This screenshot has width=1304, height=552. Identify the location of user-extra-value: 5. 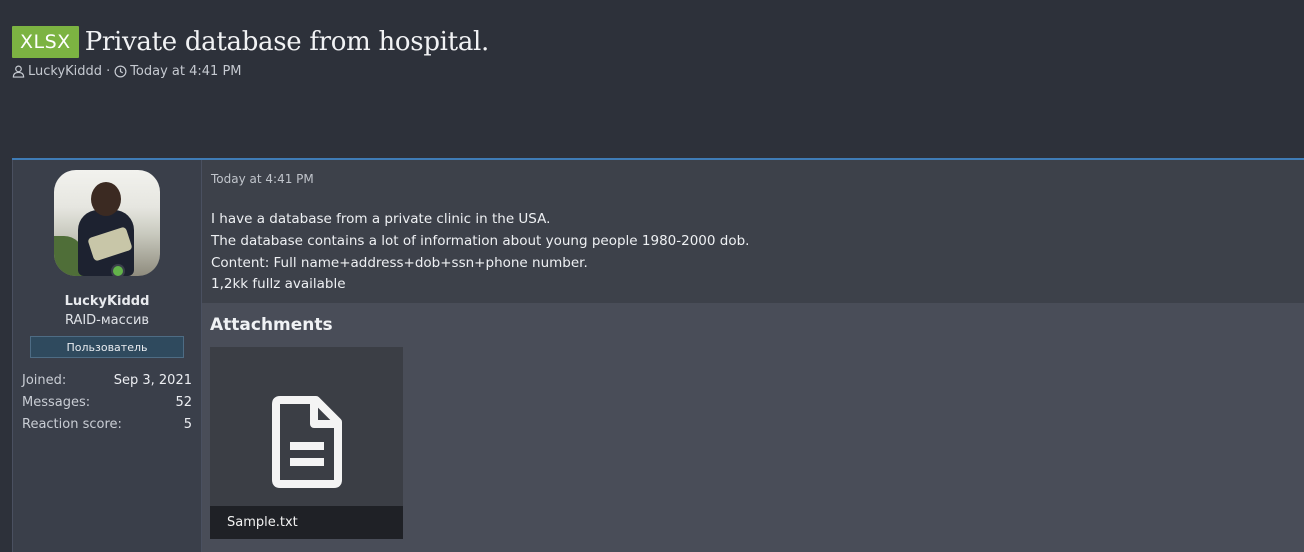
(187, 424).